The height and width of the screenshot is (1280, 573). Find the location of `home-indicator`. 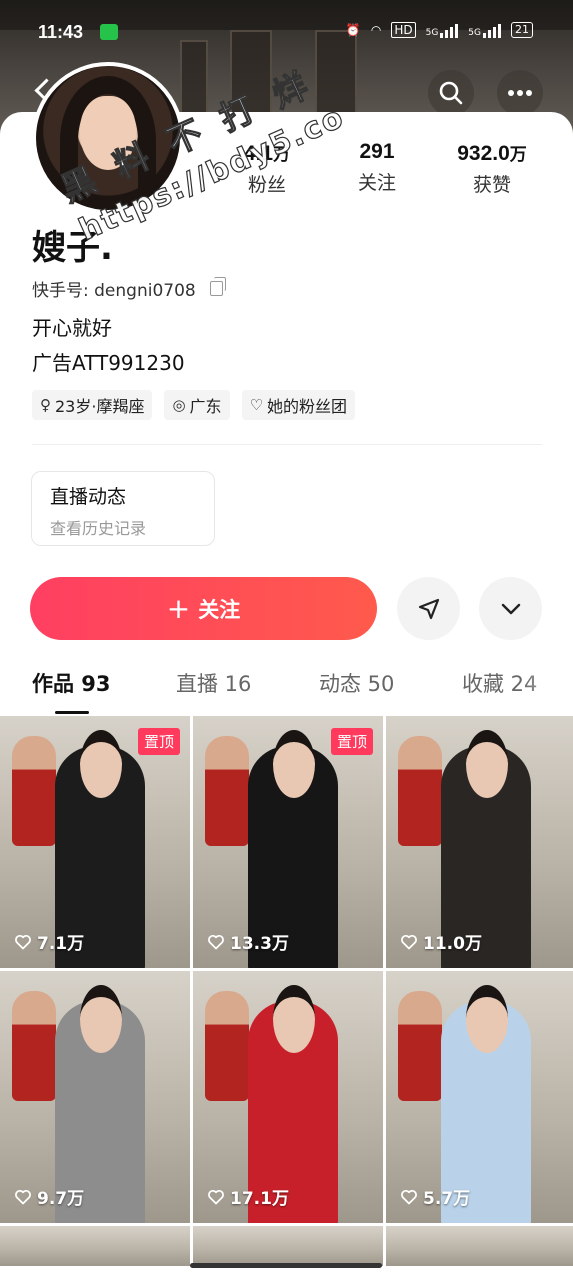

home-indicator is located at coordinates (286, 1265).